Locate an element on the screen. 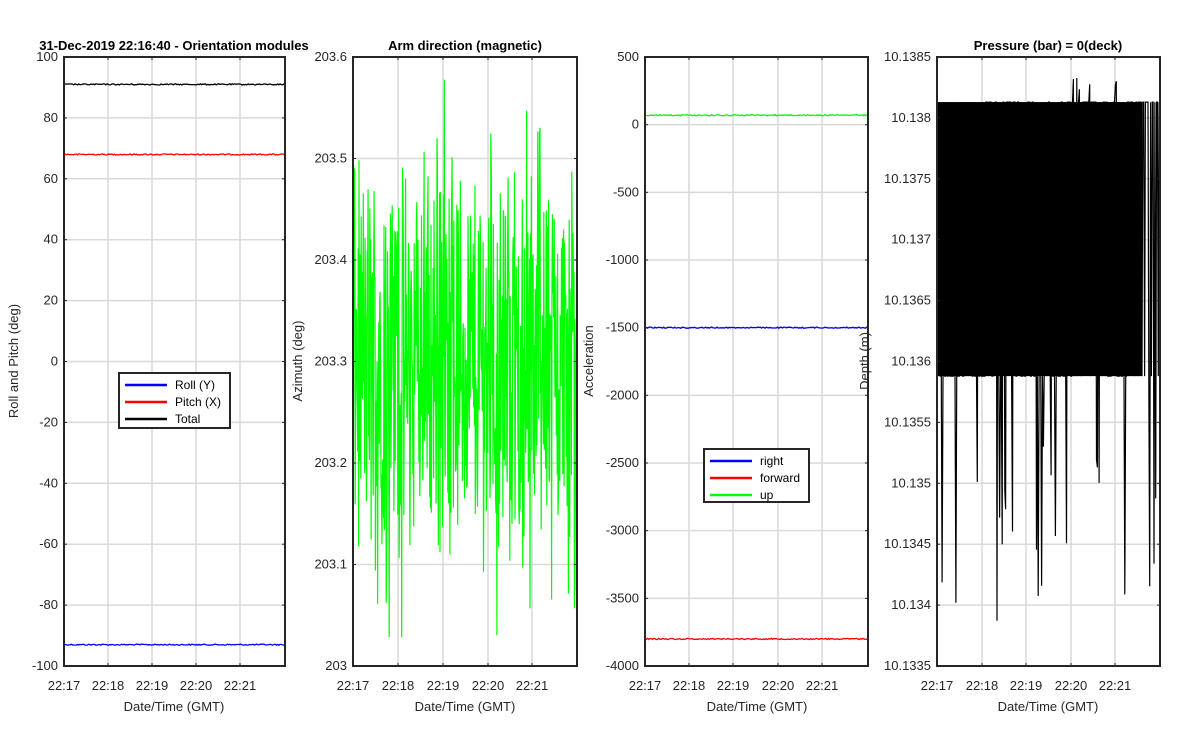  y-tick-label: 500 is located at coordinates (628, 56).